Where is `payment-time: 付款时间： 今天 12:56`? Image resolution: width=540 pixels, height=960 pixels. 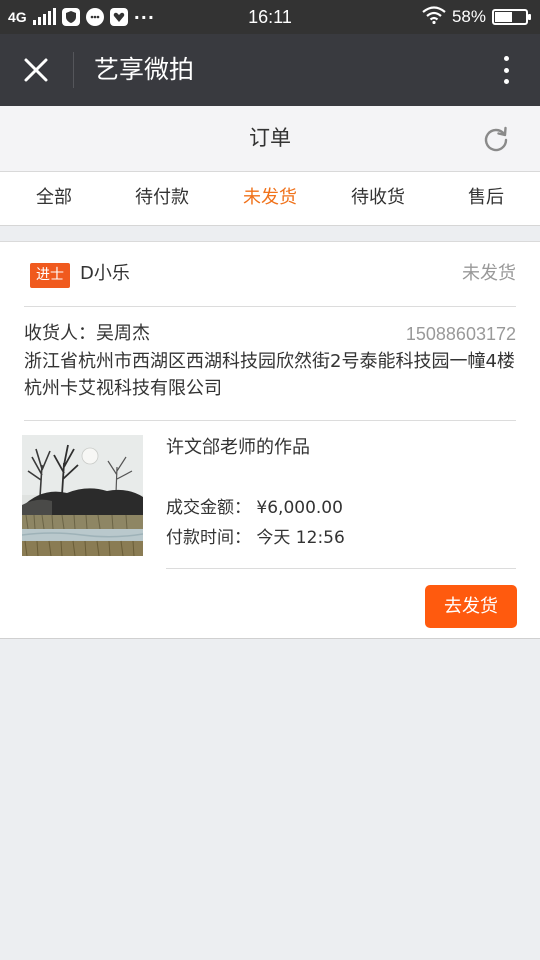
payment-time: 付款时间： 今天 12:56 is located at coordinates (255, 538).